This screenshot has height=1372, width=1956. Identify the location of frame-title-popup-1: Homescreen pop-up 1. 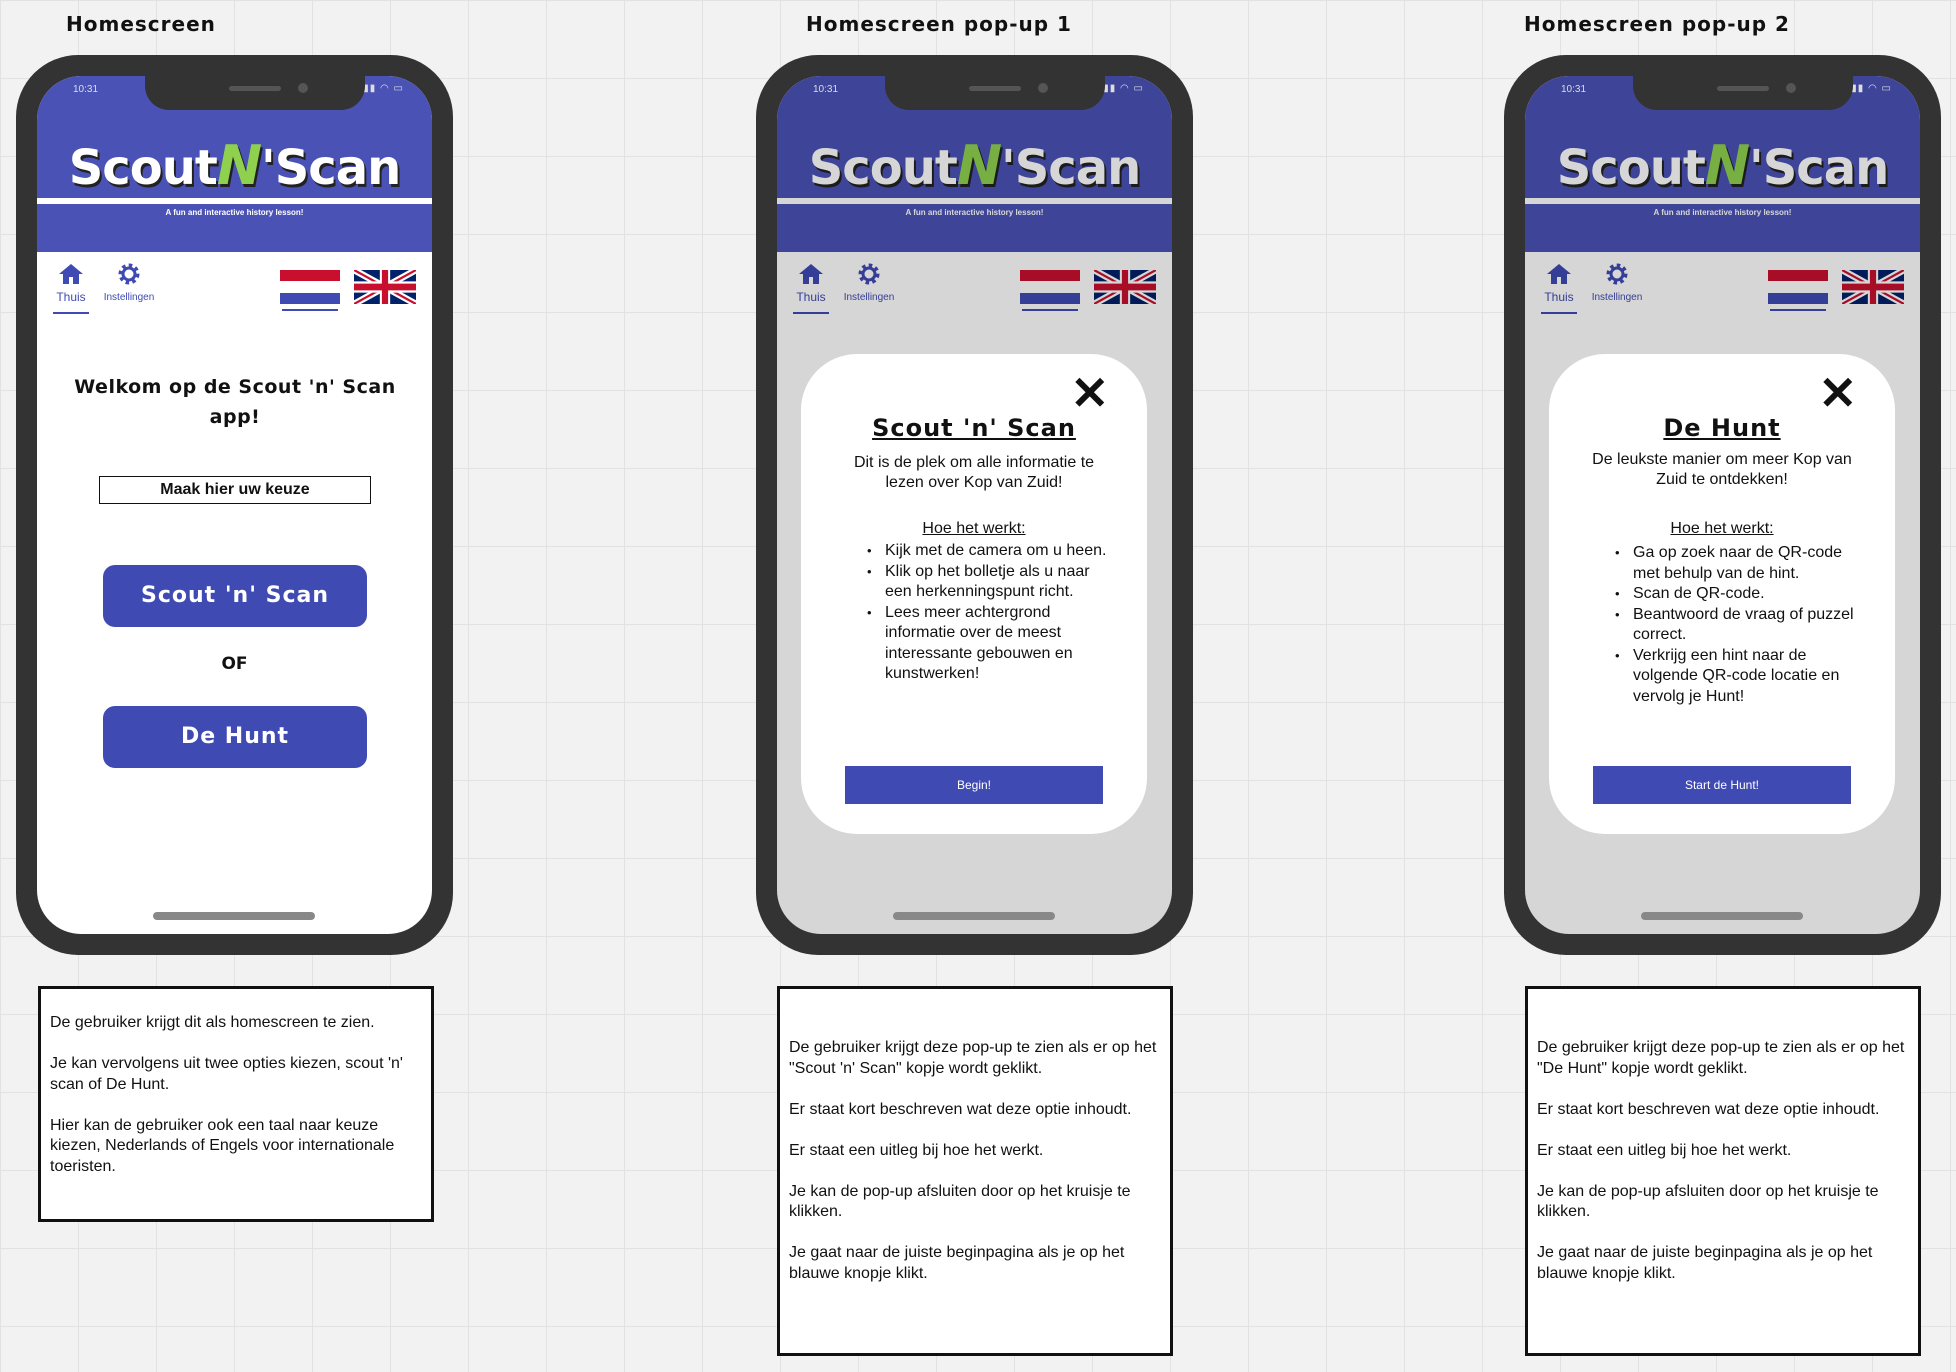
(939, 24).